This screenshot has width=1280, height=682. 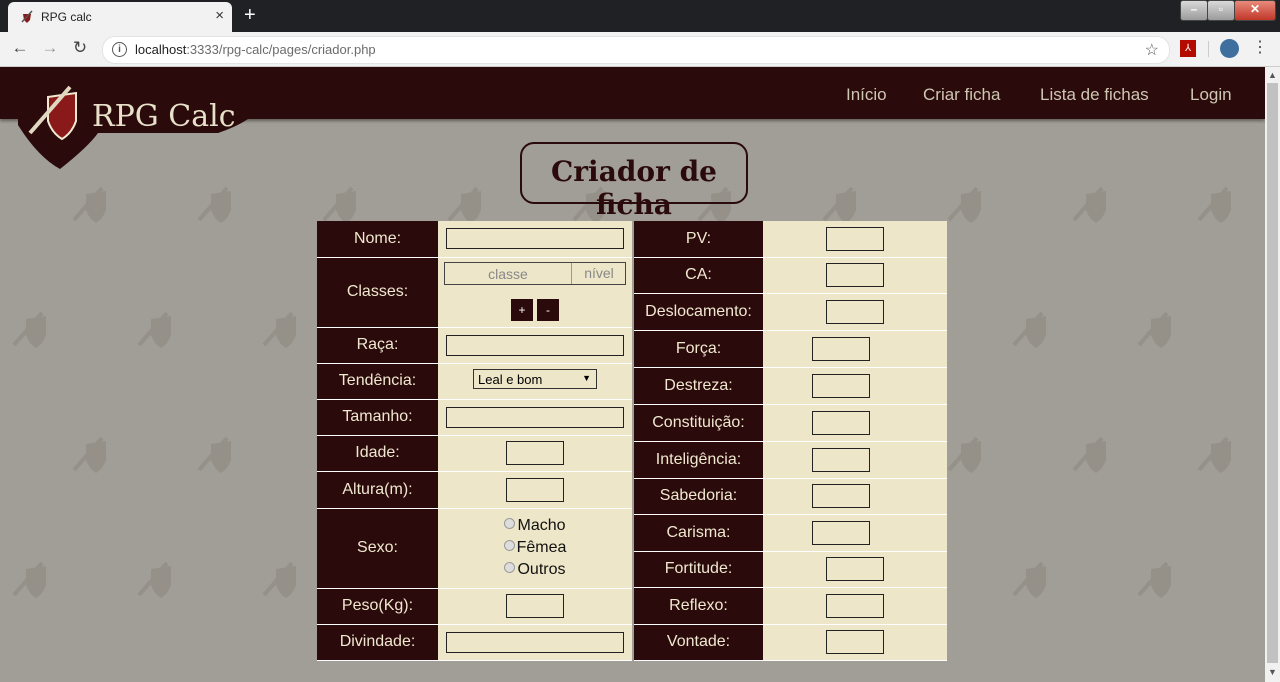 What do you see at coordinates (535, 453) in the screenshot?
I see `idade-input` at bounding box center [535, 453].